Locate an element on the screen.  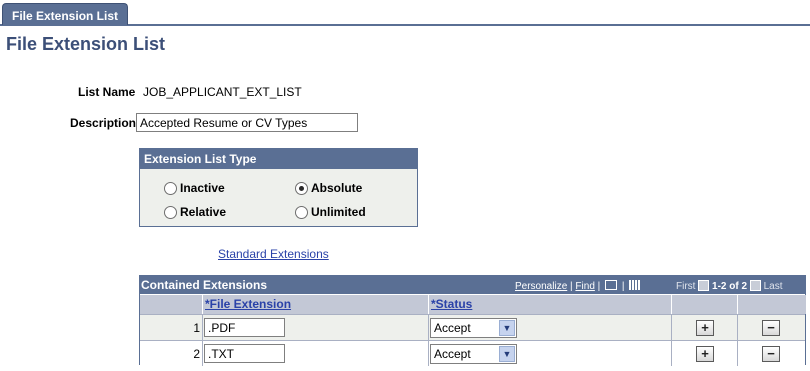
group-header: Extension List Type is located at coordinates (278, 159).